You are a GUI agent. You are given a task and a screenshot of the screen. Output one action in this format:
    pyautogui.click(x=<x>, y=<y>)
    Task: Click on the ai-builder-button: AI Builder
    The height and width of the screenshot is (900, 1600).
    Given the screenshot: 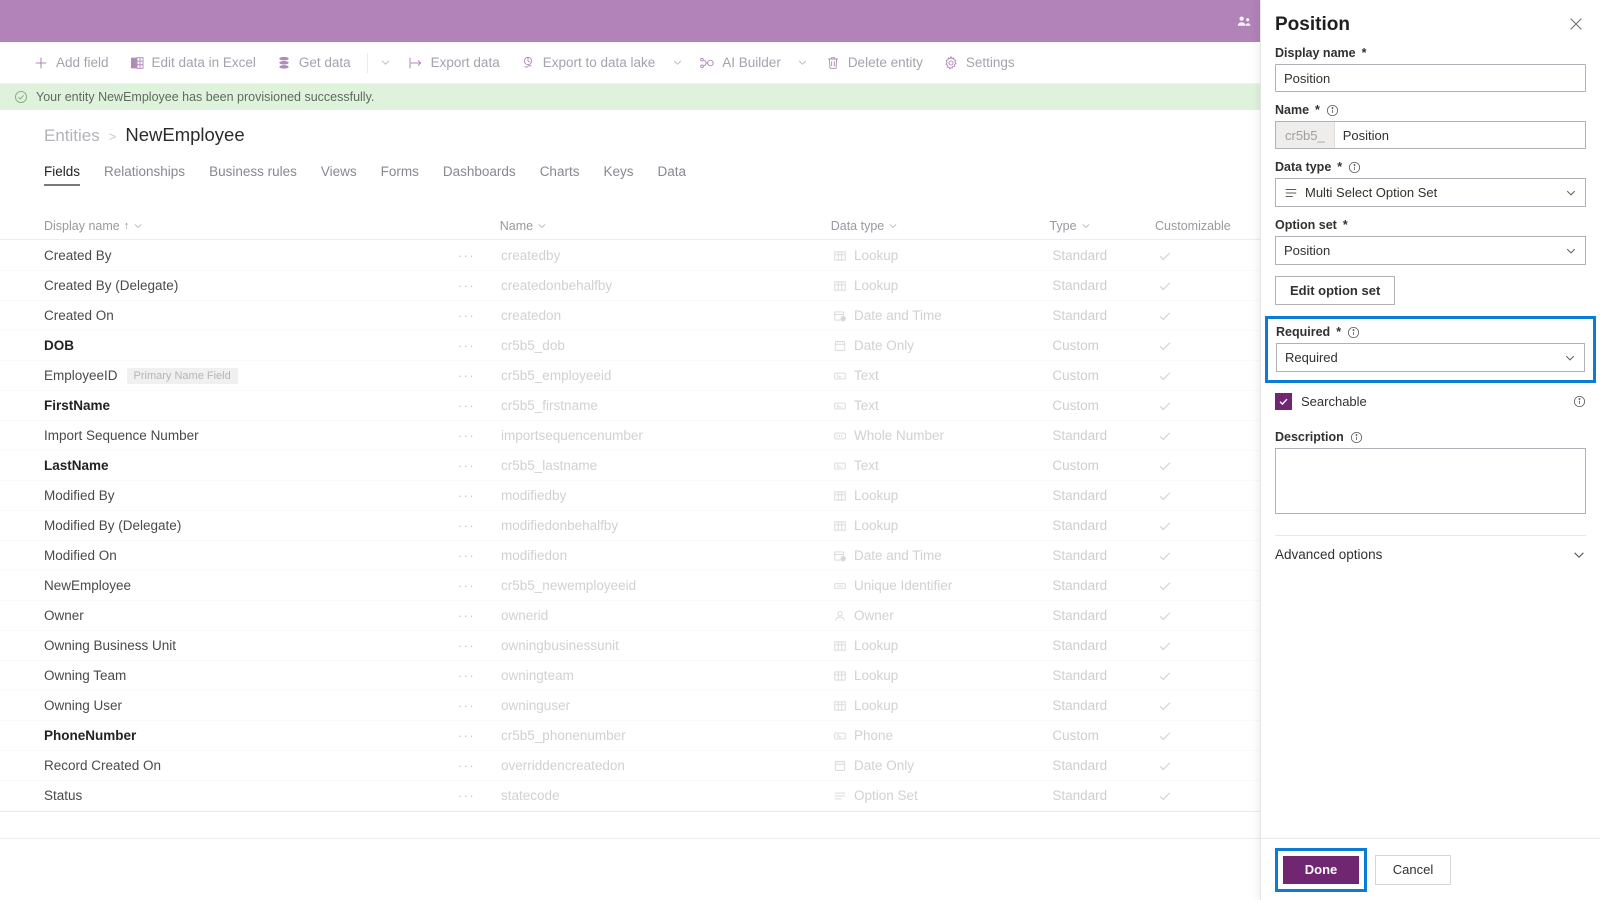 What is the action you would take?
    pyautogui.click(x=740, y=63)
    